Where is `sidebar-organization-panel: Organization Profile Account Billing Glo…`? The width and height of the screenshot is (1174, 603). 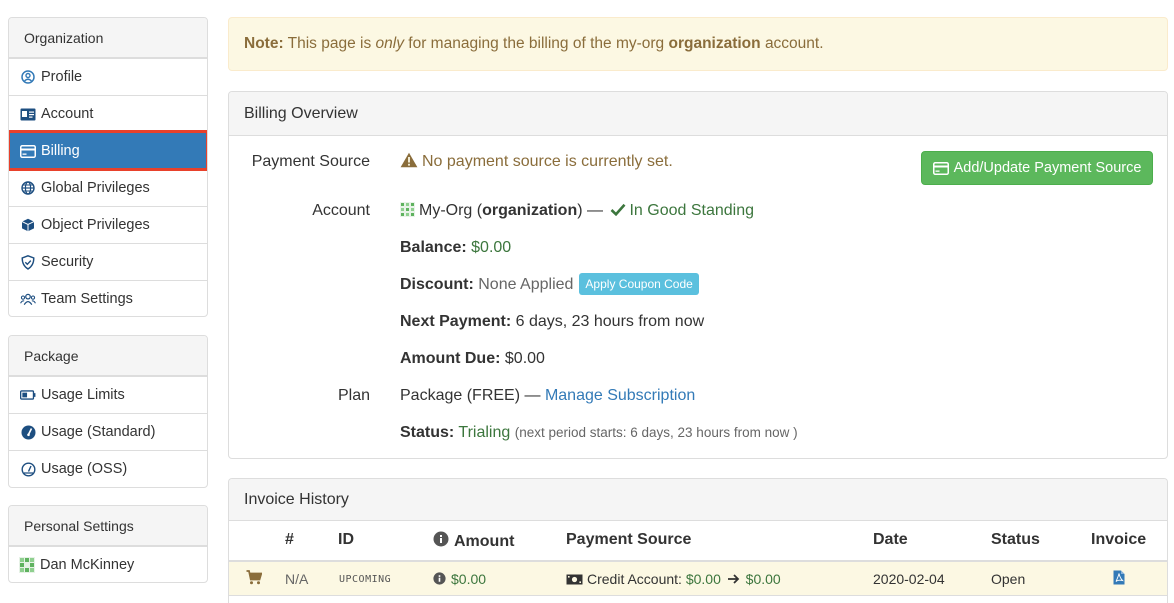 sidebar-organization-panel: Organization Profile Account Billing Glo… is located at coordinates (108, 167).